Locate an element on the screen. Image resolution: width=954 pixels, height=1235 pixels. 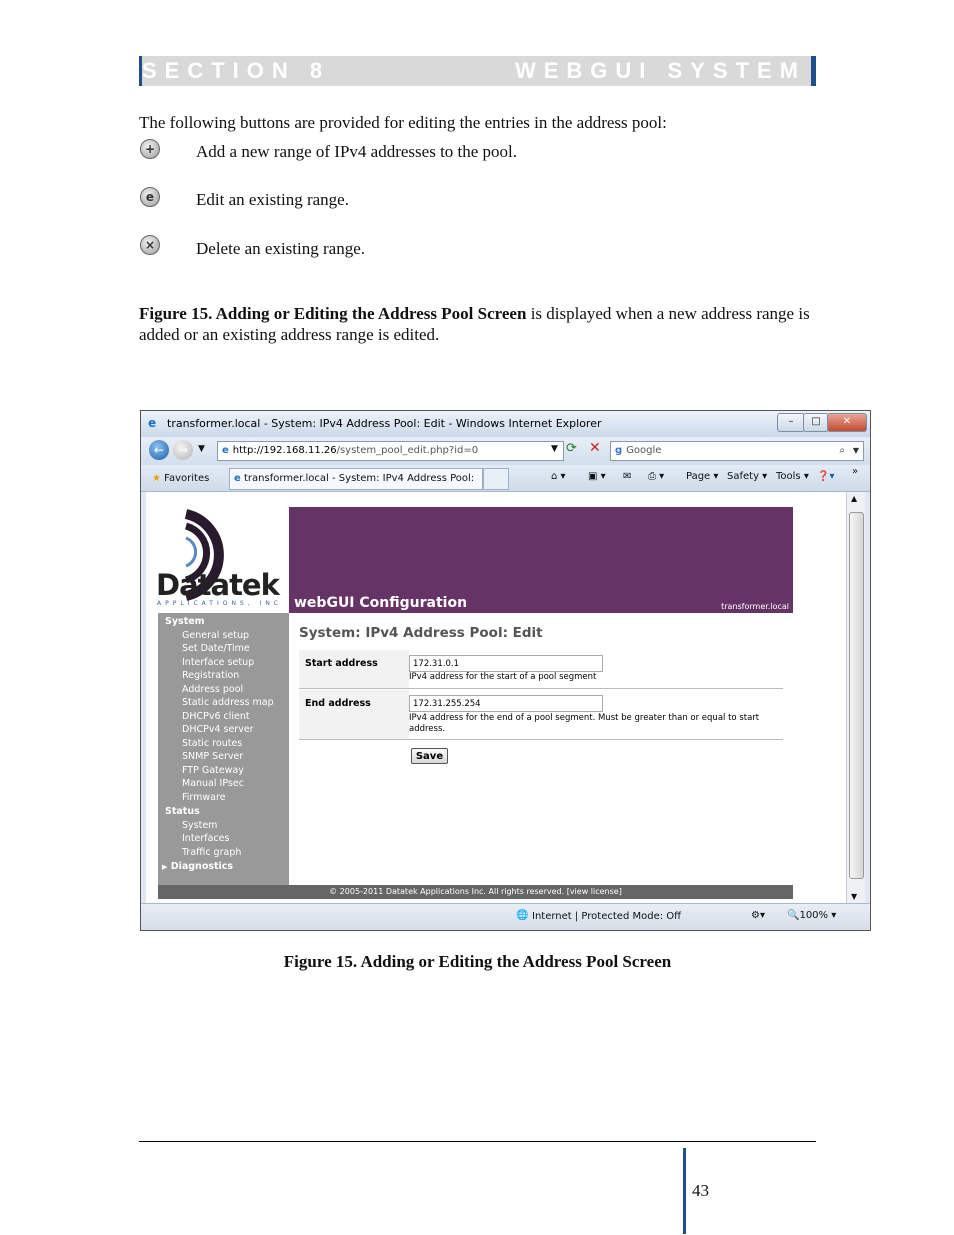
page-icon: e is located at coordinates (225, 450).